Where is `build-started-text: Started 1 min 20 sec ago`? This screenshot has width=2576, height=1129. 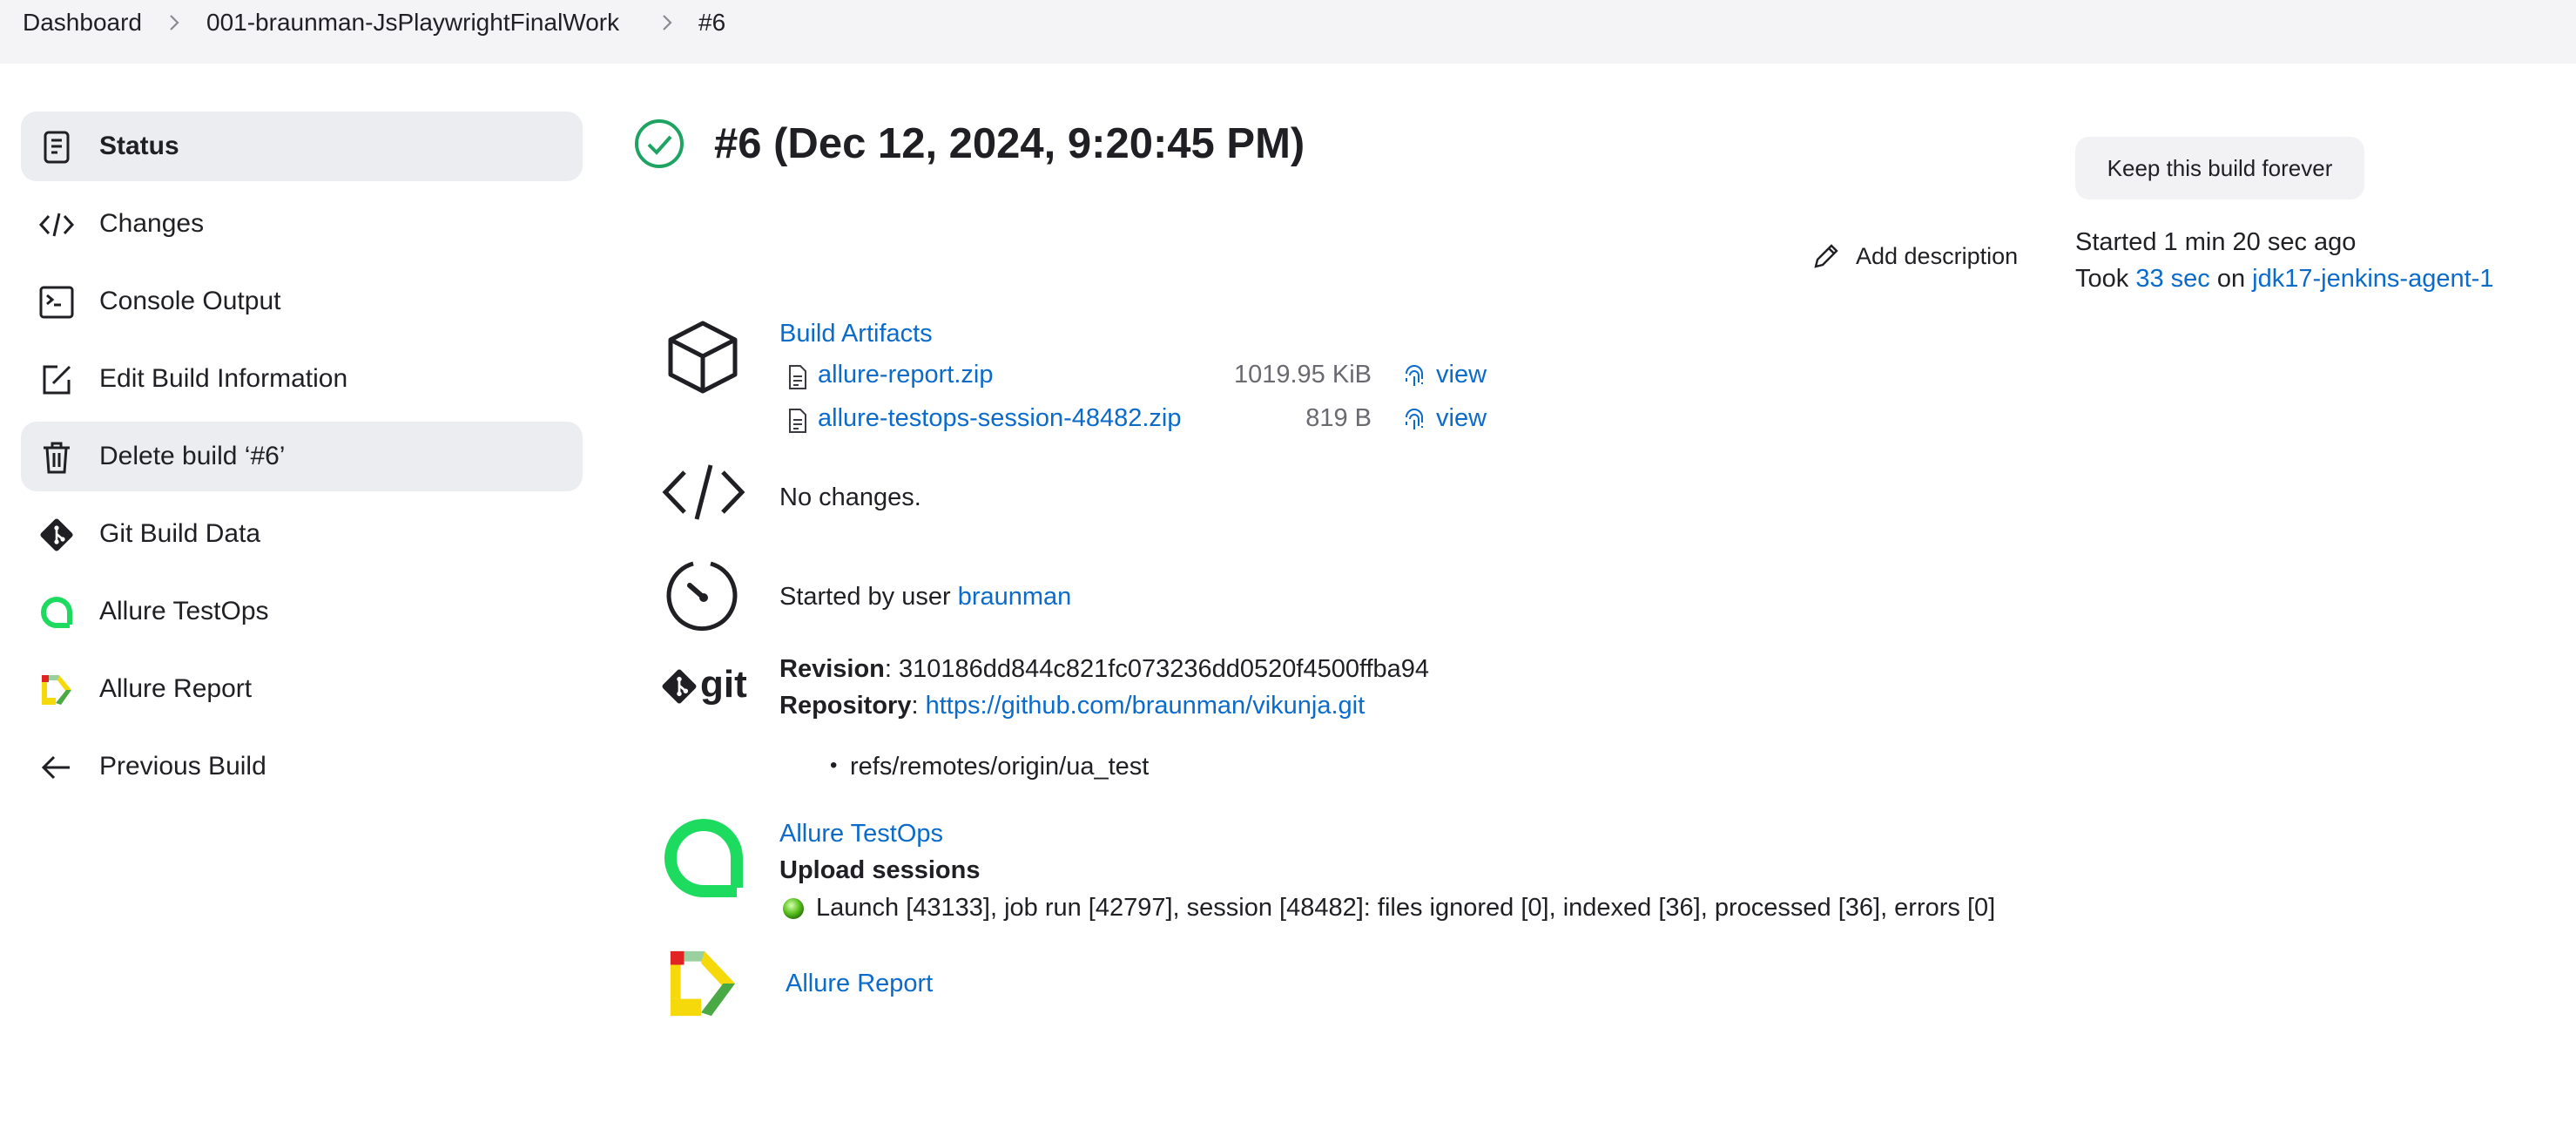
build-started-text: Started 1 min 20 sec ago is located at coordinates (2216, 242).